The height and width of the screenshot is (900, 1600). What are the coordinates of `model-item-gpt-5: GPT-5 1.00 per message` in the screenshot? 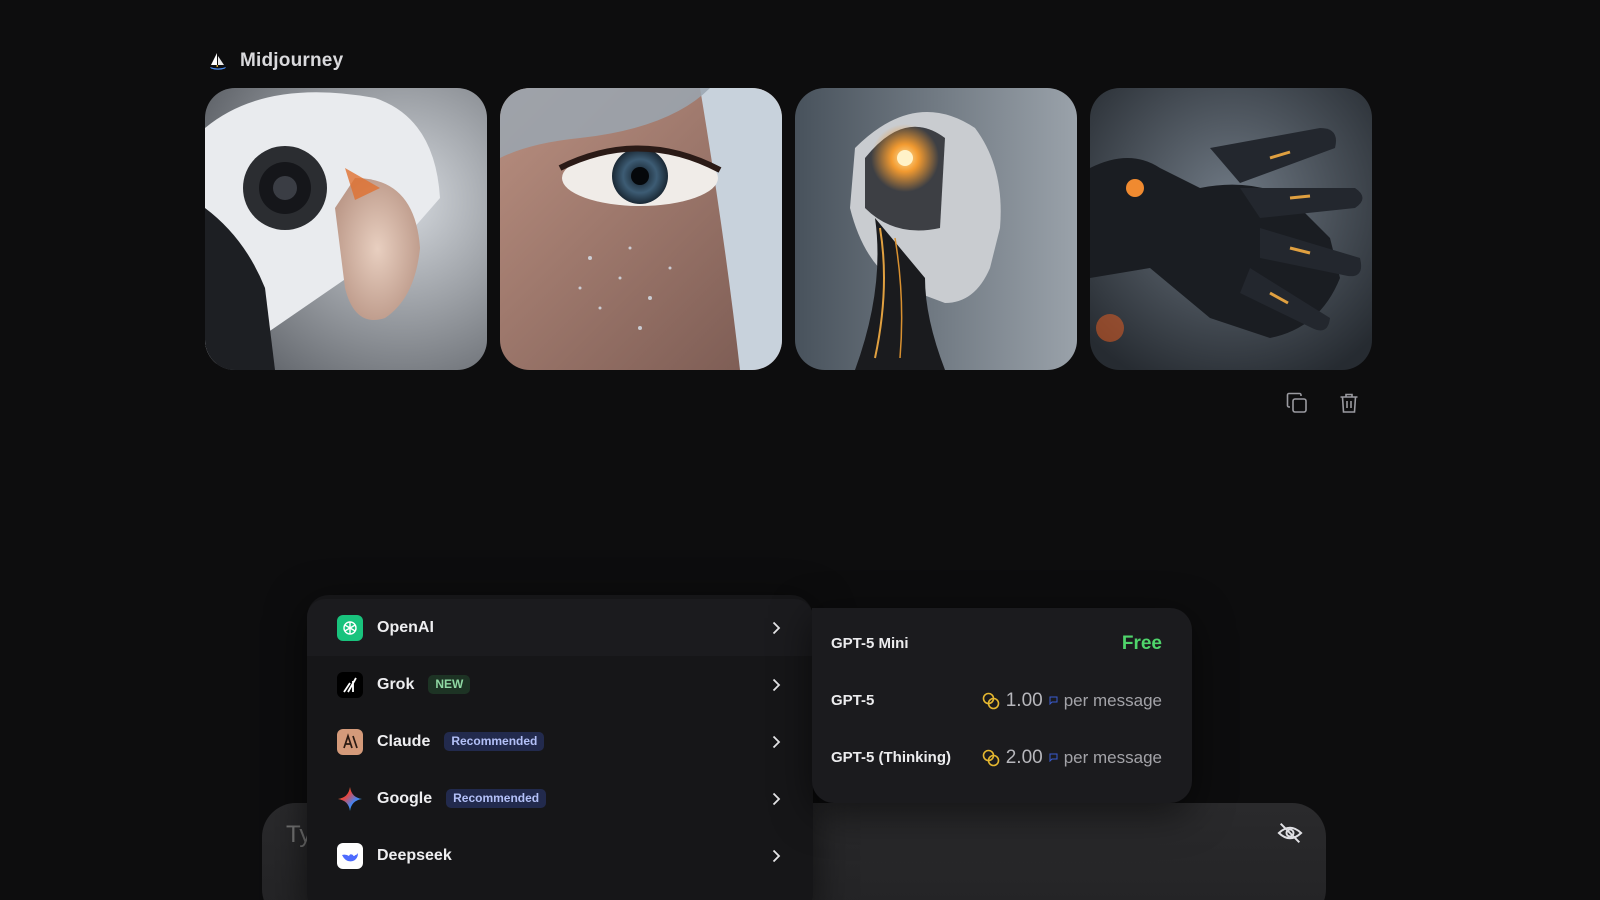 It's located at (1002, 700).